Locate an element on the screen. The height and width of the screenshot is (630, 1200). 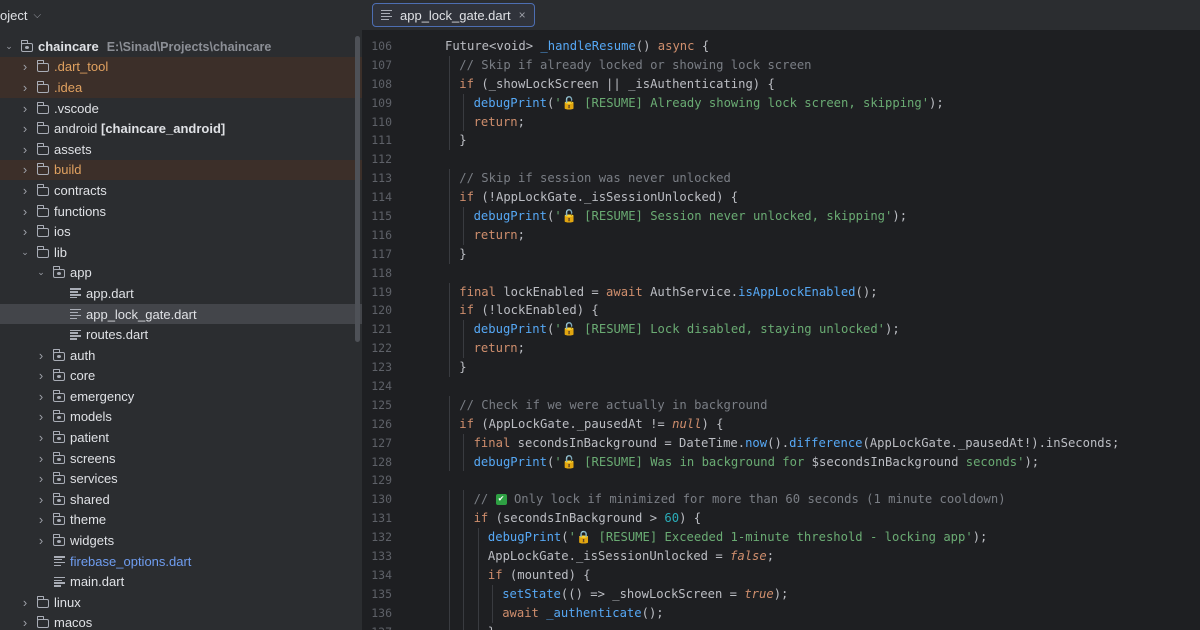
tree-item-routes-dart: routes.dart is located at coordinates (181, 334).